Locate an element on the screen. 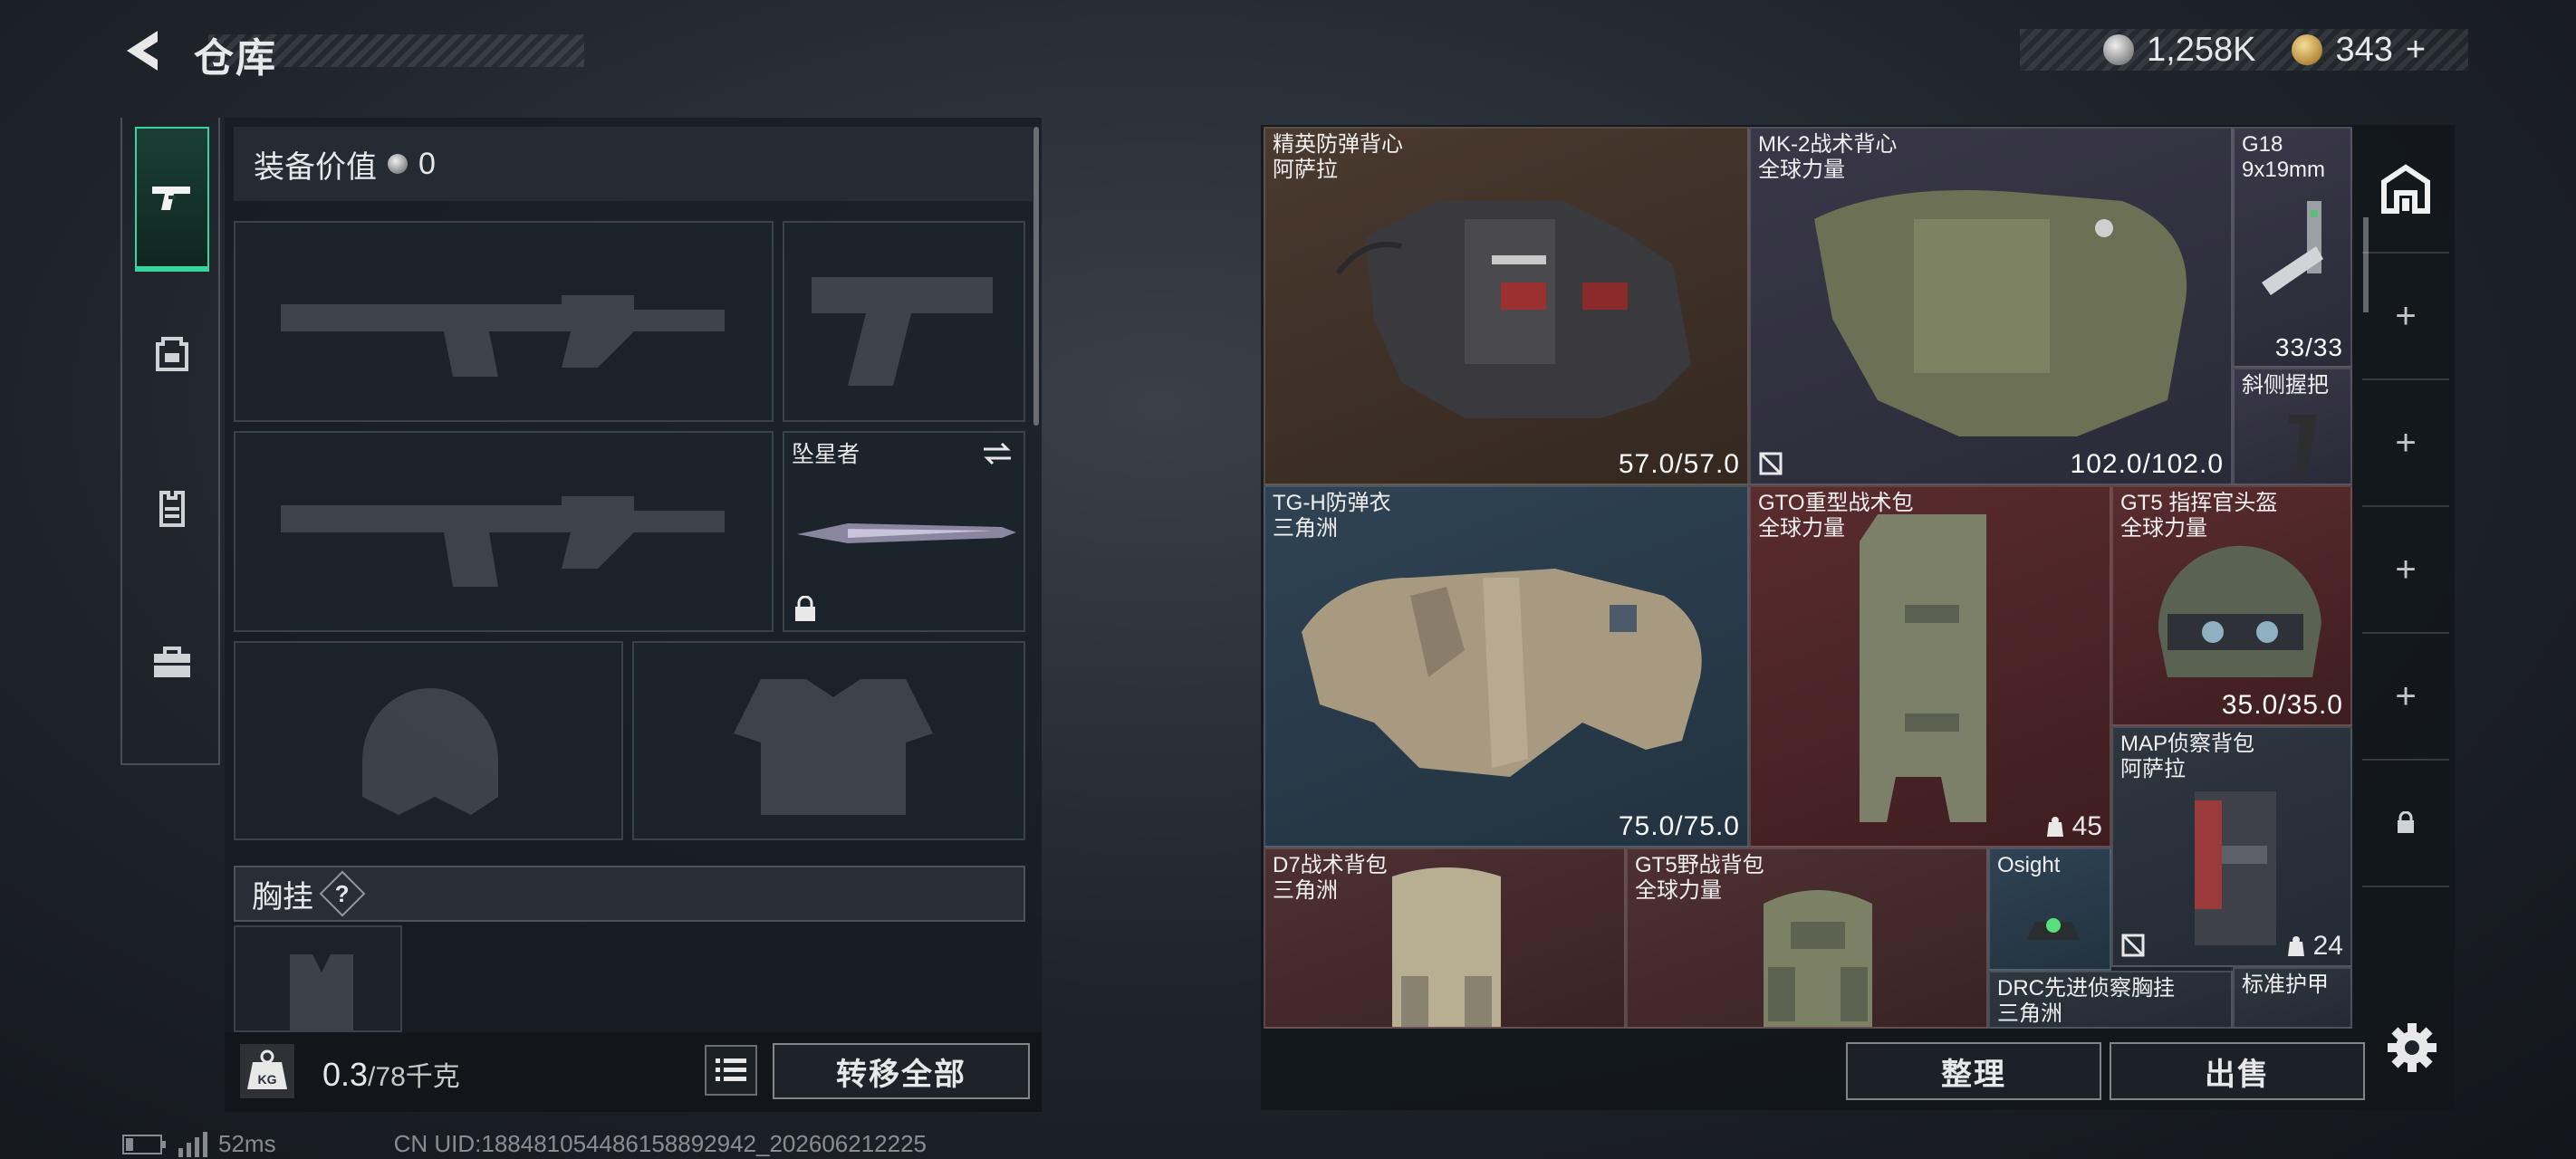 The image size is (2576, 1159). melee-slot: 坠星者 is located at coordinates (904, 531).